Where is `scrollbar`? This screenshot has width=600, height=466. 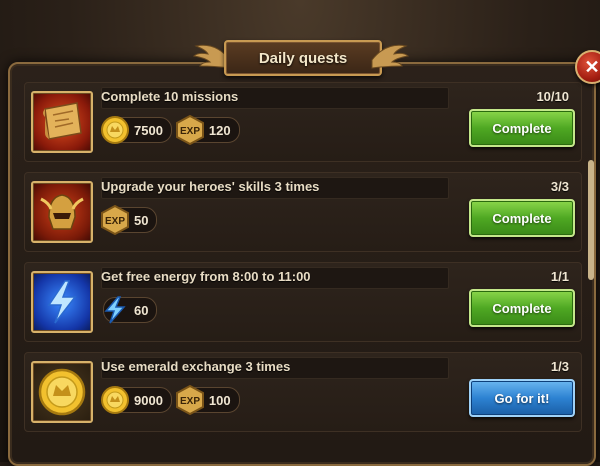 scrollbar is located at coordinates (591, 220).